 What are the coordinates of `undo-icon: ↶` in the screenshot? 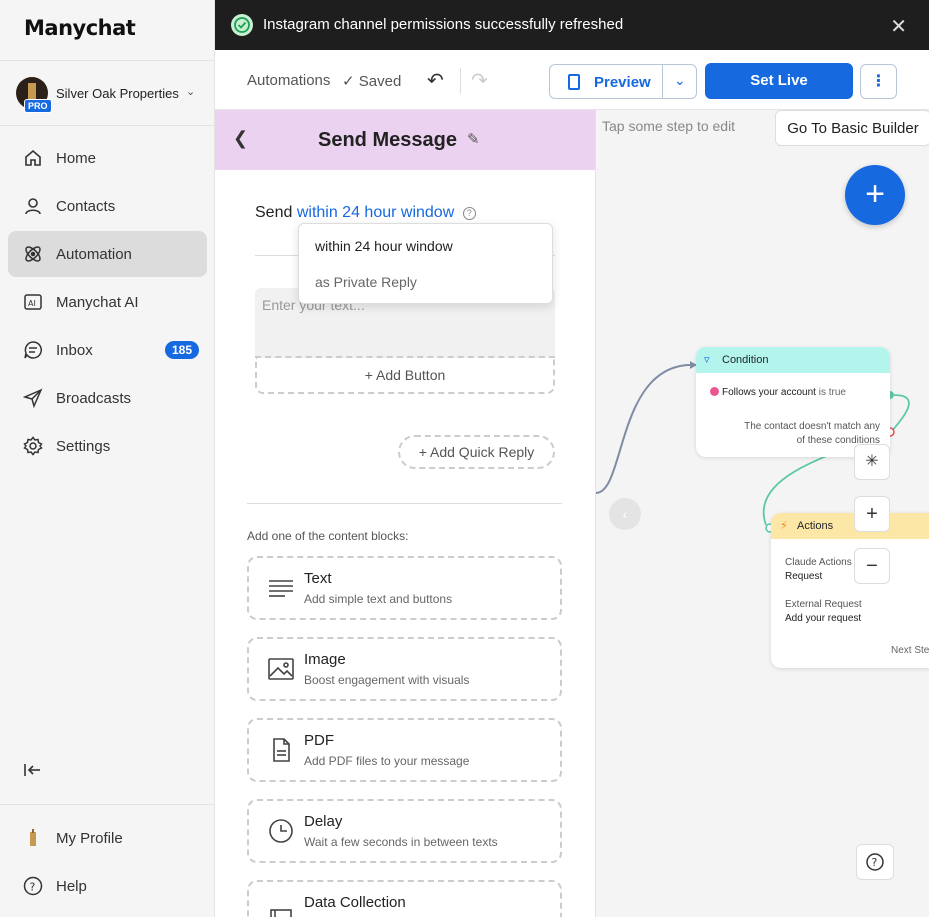 It's located at (435, 80).